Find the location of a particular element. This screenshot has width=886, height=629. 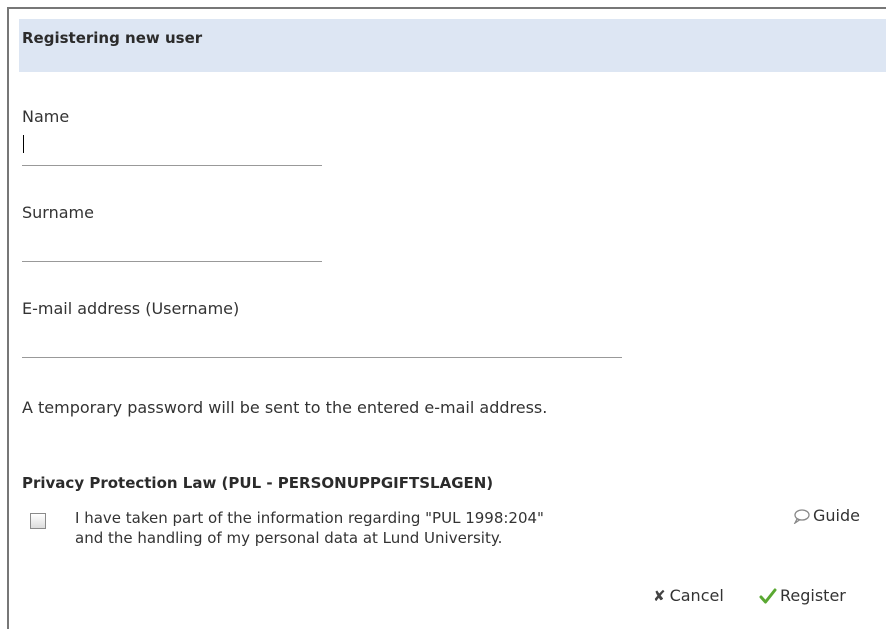

surname-label: Surname is located at coordinates (58, 212).